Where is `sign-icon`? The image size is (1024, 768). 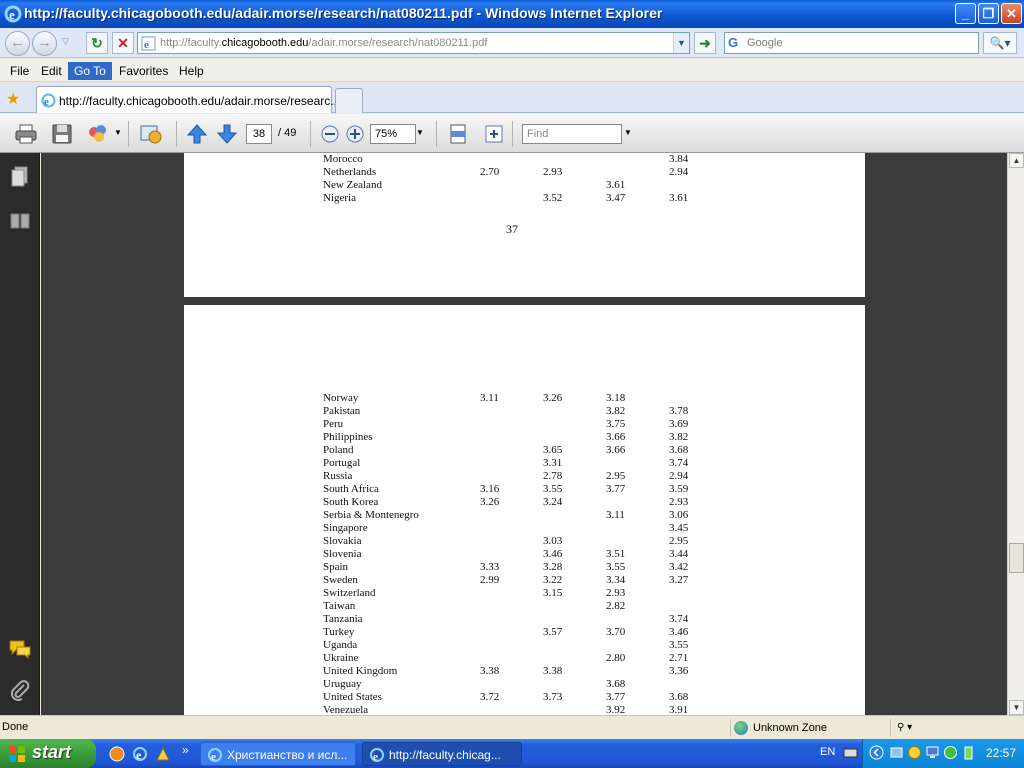
sign-icon is located at coordinates (151, 134).